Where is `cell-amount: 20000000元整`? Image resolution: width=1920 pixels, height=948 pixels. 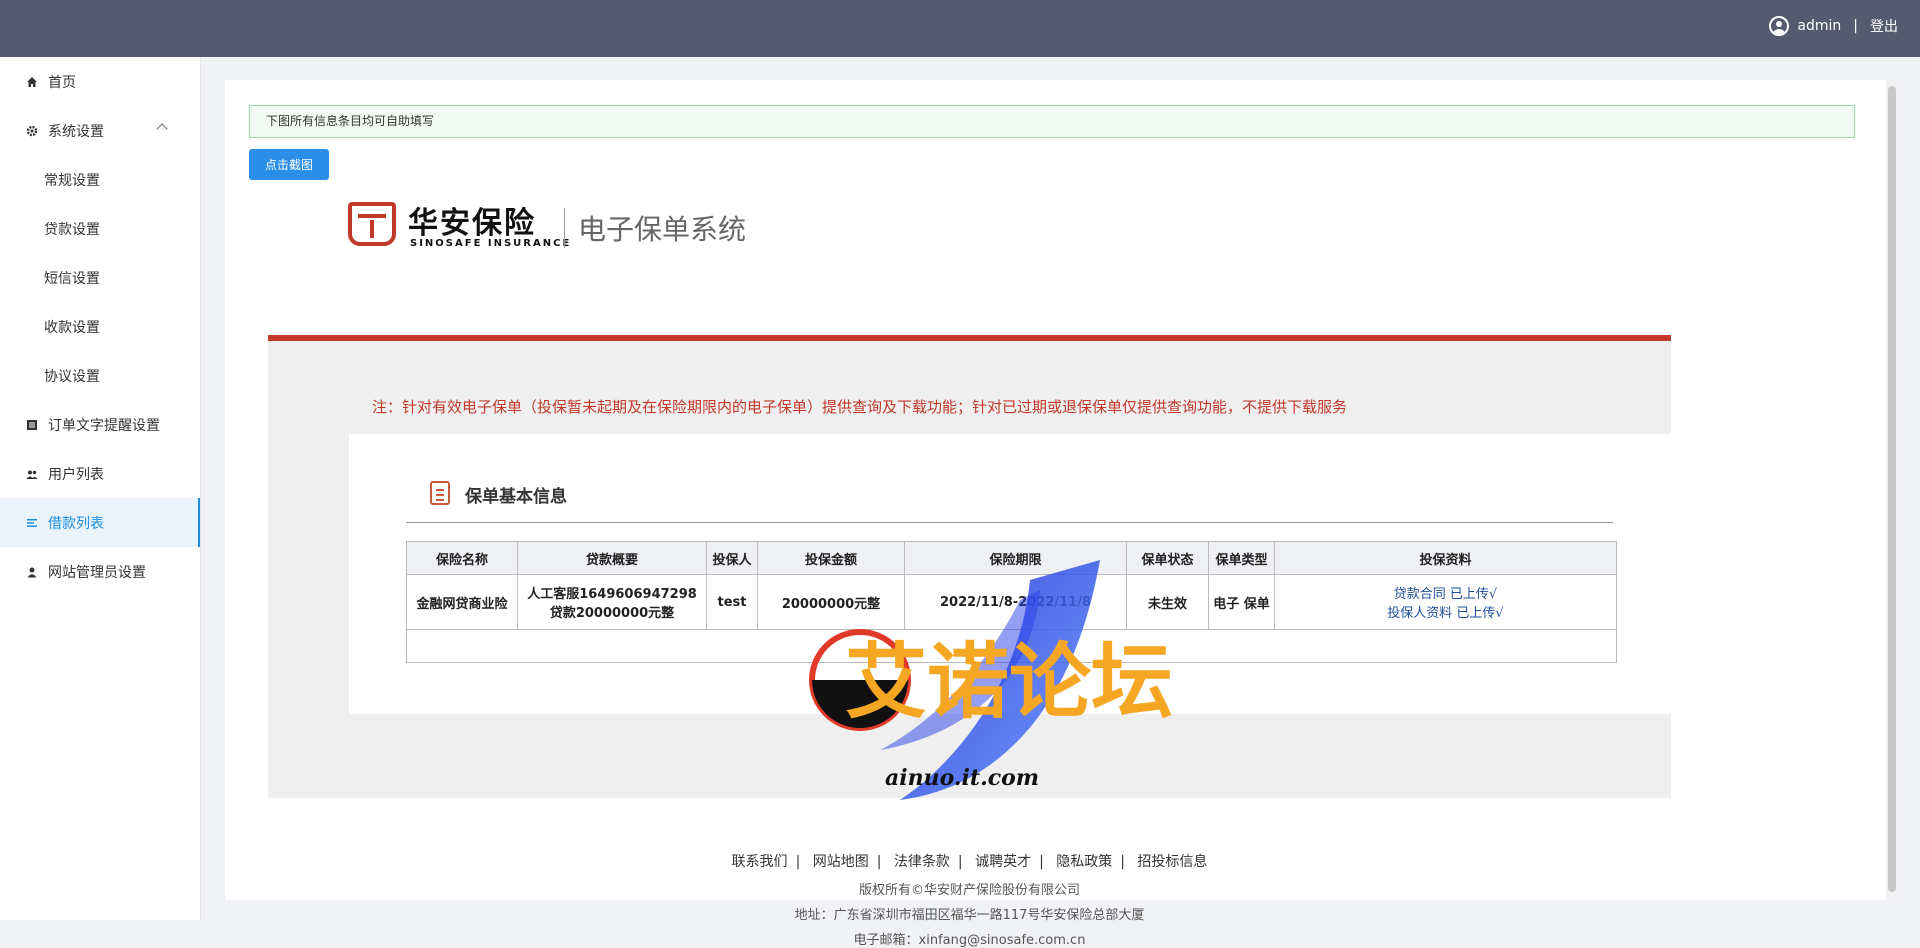 cell-amount: 20000000元整 is located at coordinates (831, 602).